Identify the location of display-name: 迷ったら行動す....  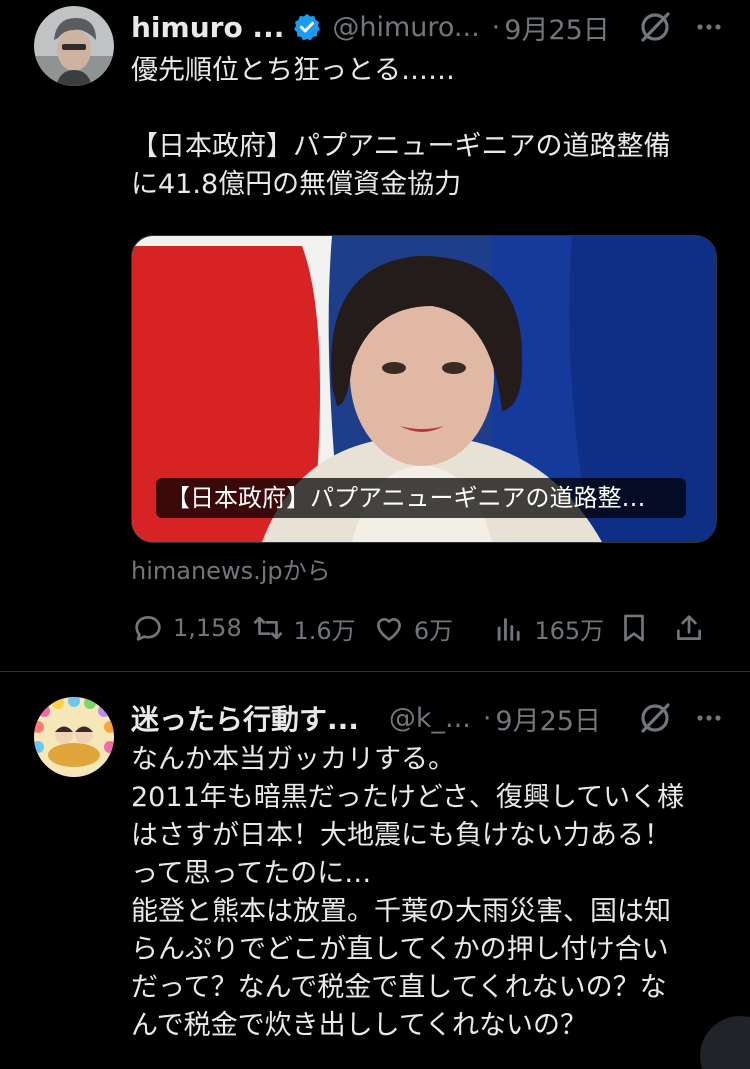
(245, 718).